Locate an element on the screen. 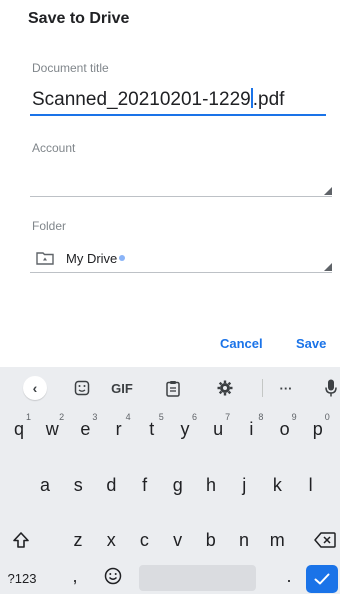  key-i: i8 is located at coordinates (251, 429).